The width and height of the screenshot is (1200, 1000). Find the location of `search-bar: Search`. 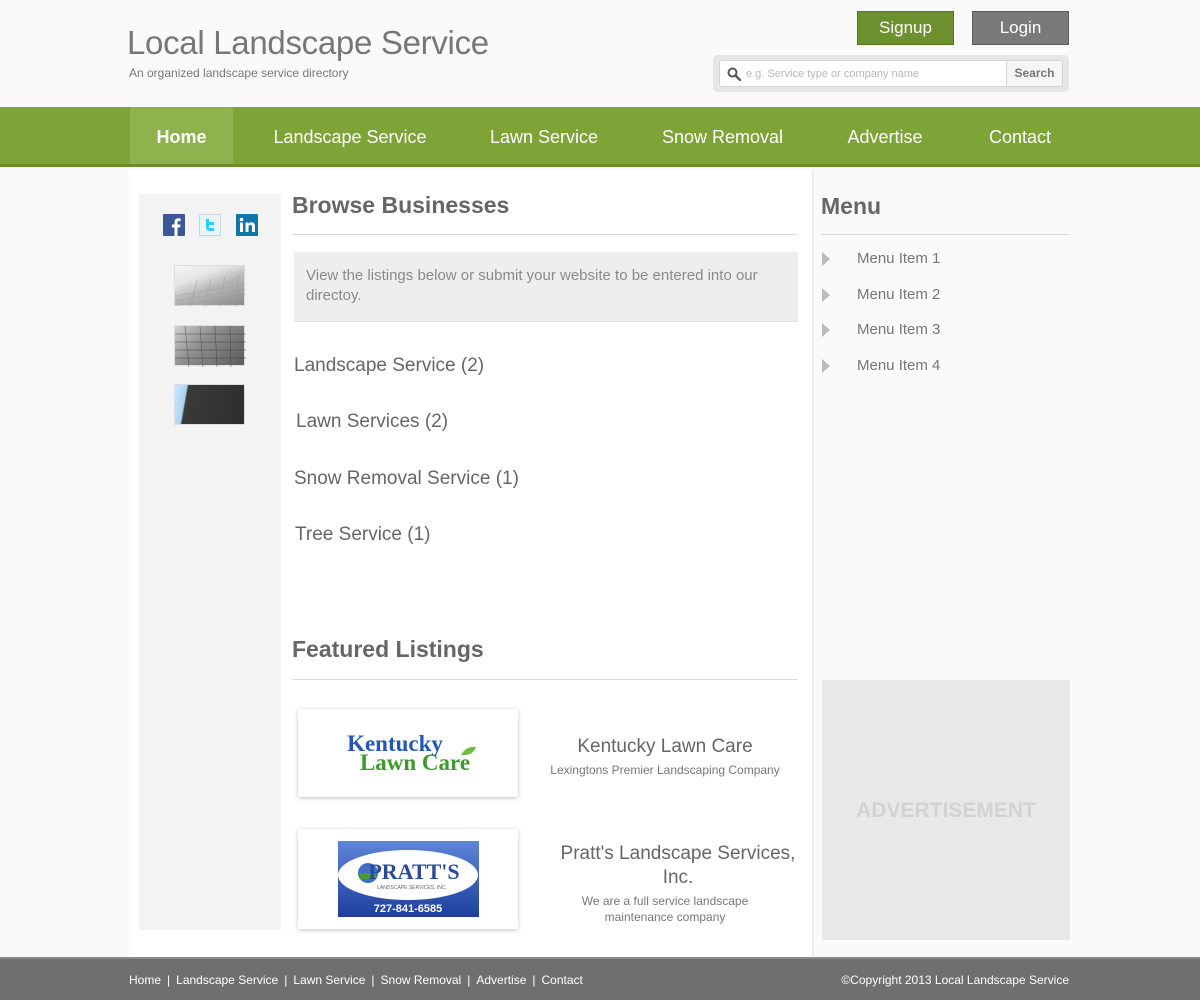

search-bar: Search is located at coordinates (891, 73).